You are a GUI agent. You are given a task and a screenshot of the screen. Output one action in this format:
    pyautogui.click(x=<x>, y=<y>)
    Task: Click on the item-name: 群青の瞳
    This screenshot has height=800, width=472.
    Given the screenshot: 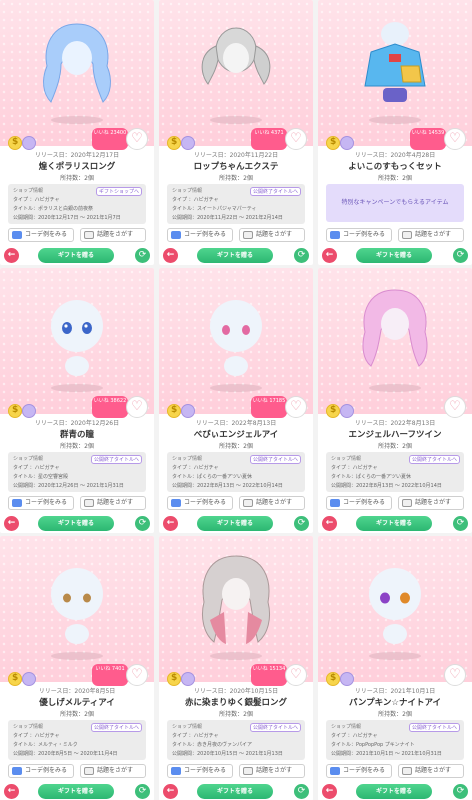 What is the action you would take?
    pyautogui.click(x=76, y=435)
    